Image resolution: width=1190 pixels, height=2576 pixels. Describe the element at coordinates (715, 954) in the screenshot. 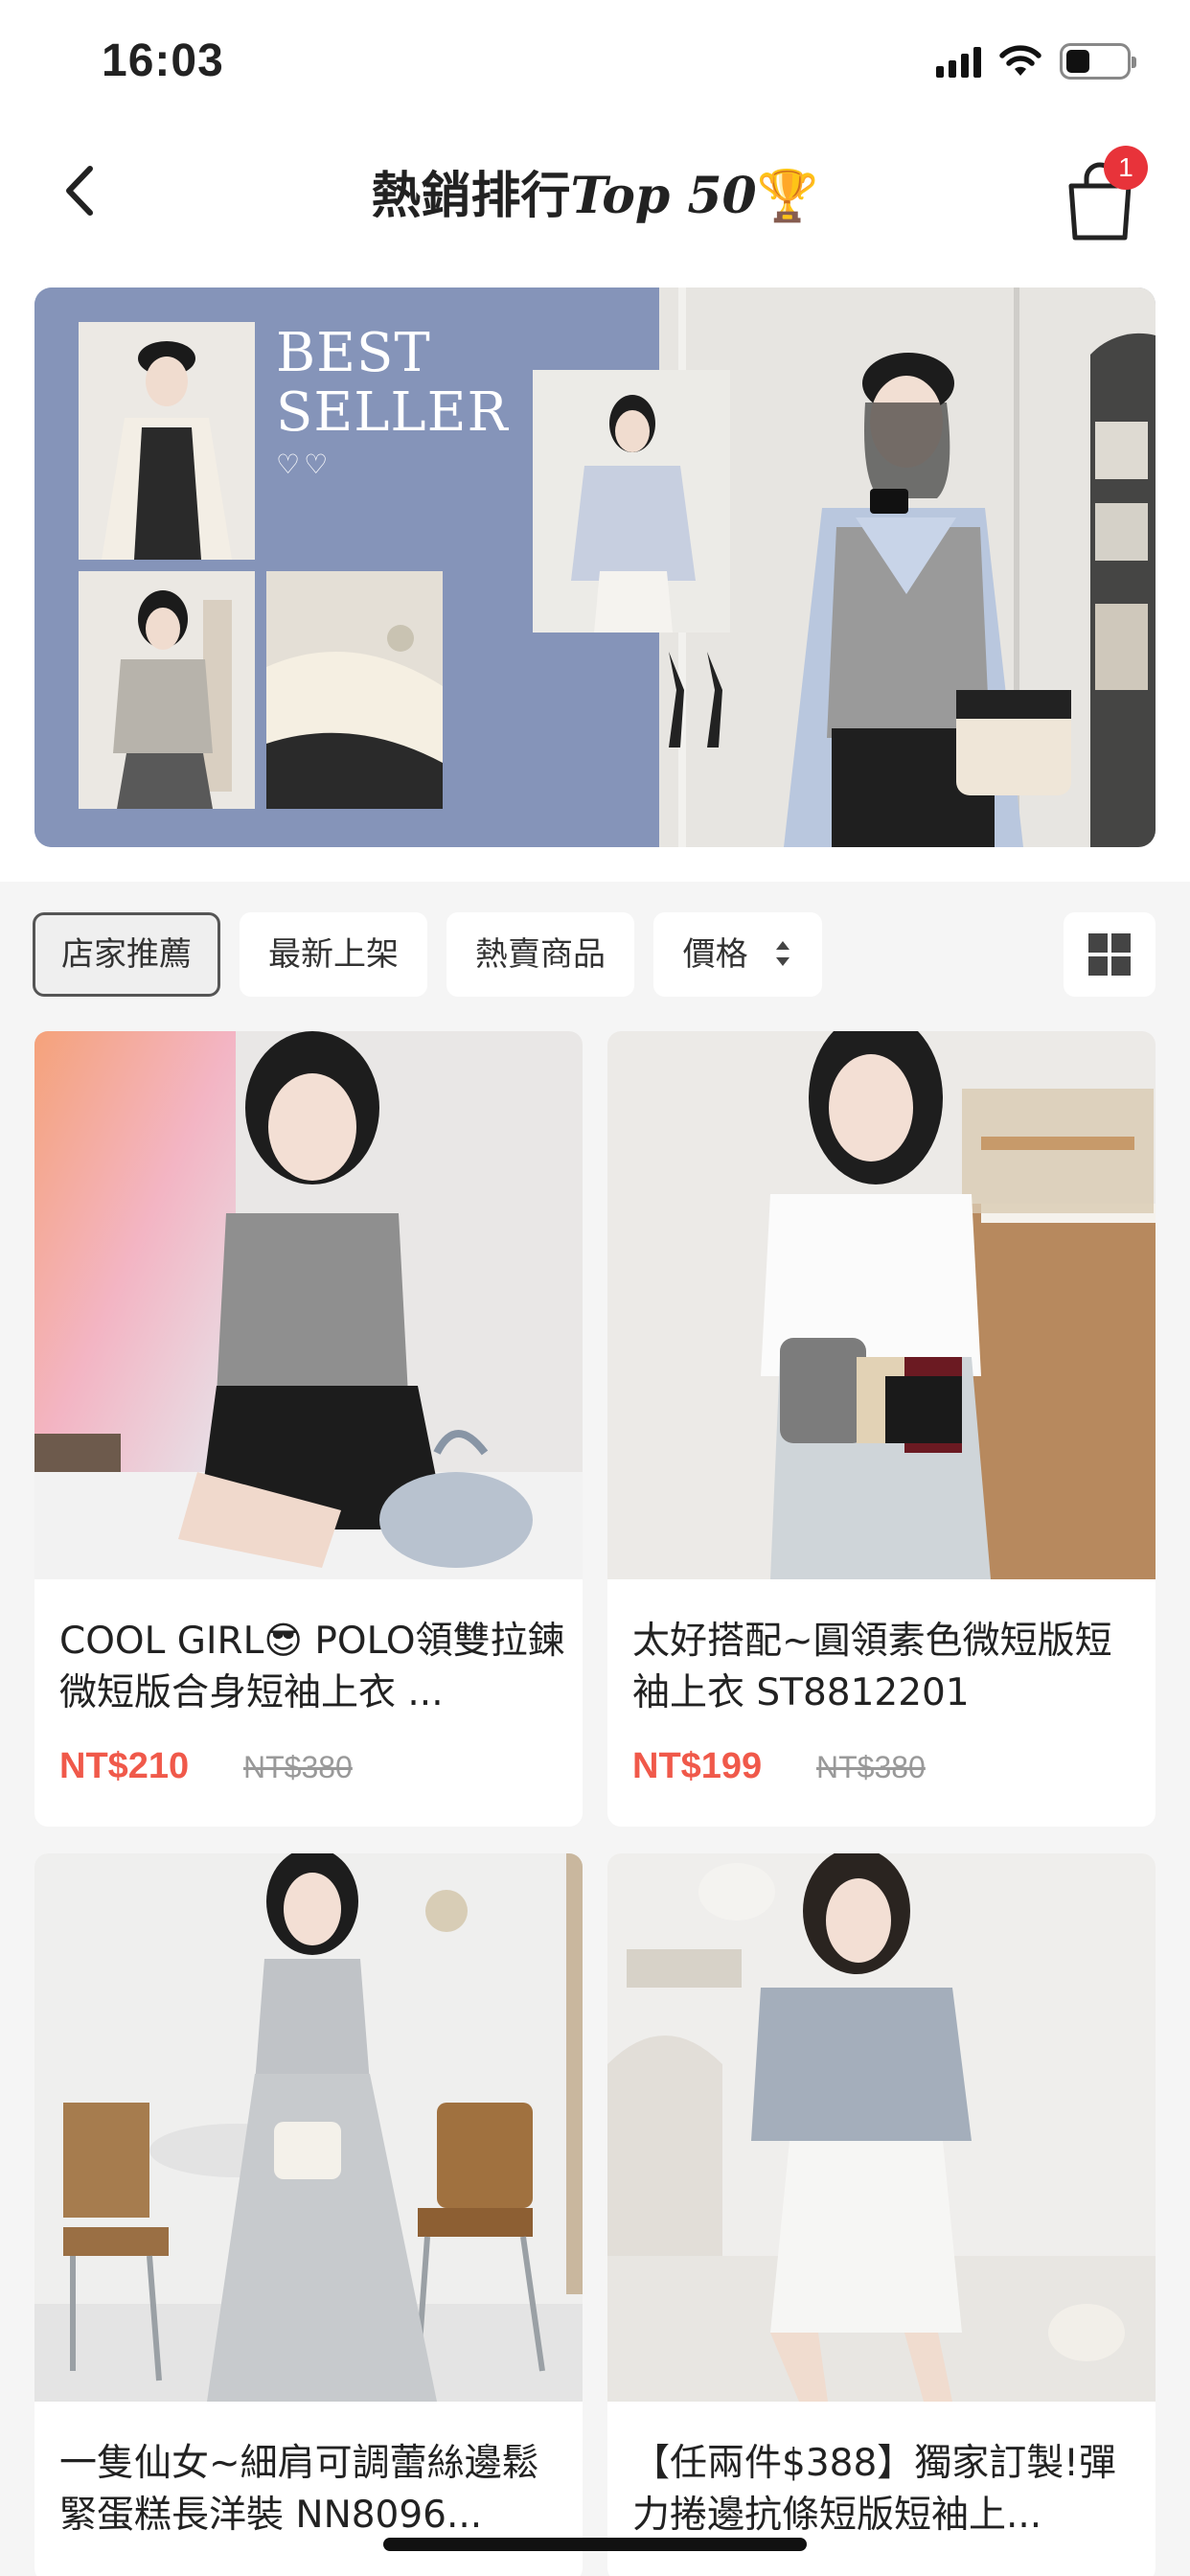

I see `filter-chip-label: 價格` at that location.